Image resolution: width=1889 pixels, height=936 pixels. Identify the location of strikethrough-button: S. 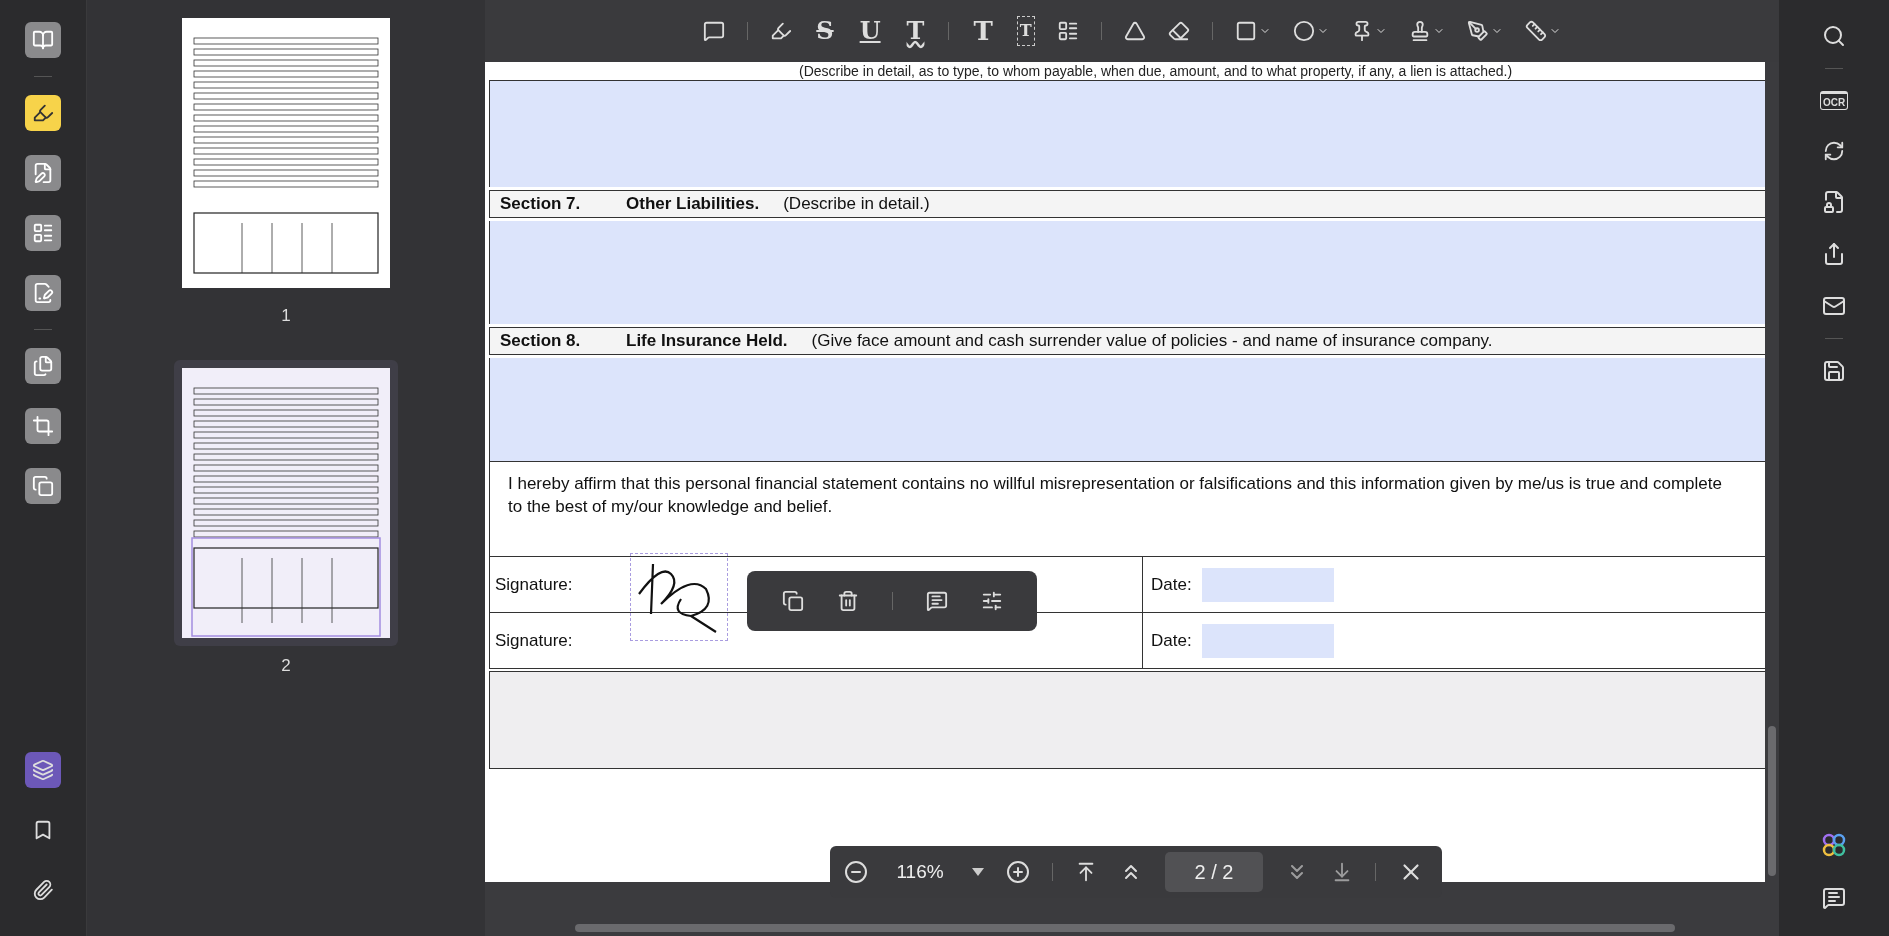
(825, 31).